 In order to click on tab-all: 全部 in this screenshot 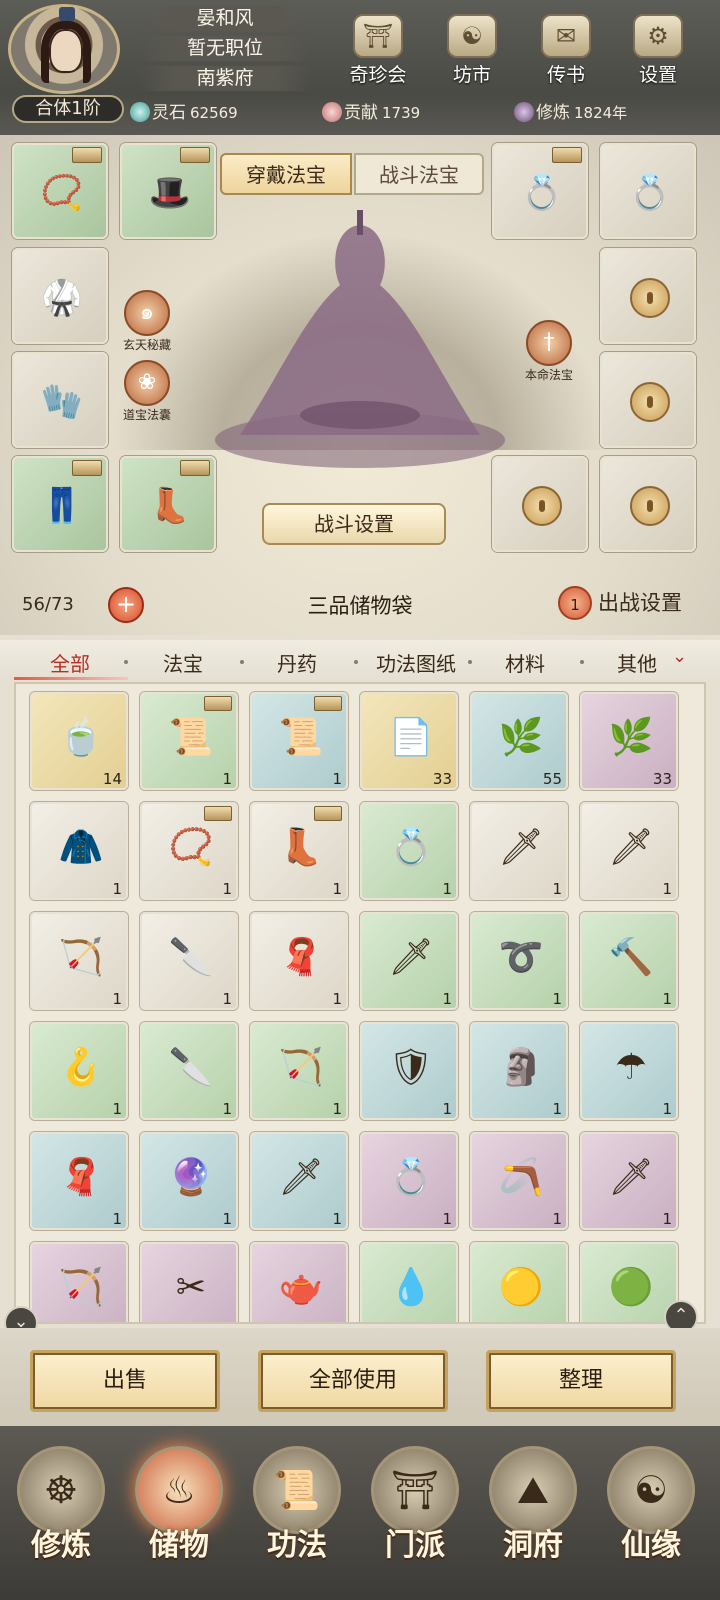, I will do `click(70, 662)`.